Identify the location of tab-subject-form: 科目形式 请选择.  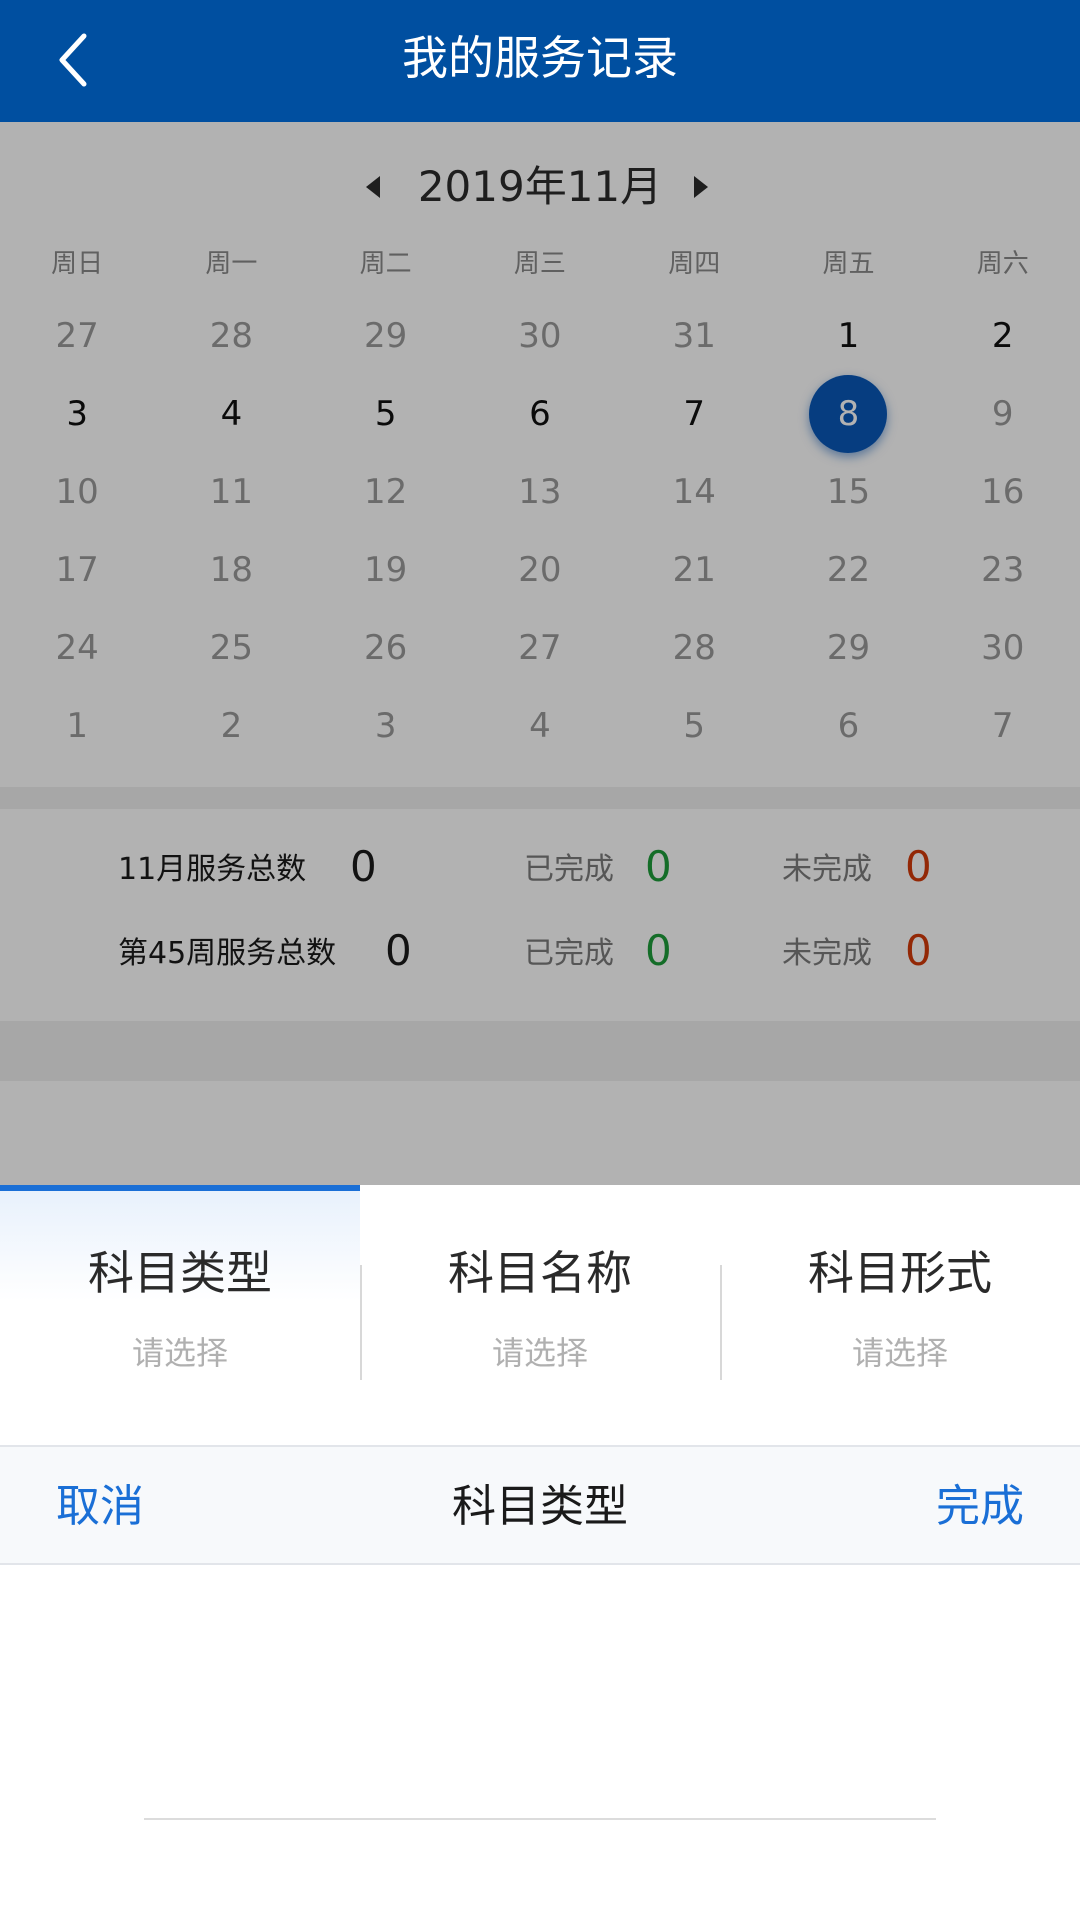
(900, 1315).